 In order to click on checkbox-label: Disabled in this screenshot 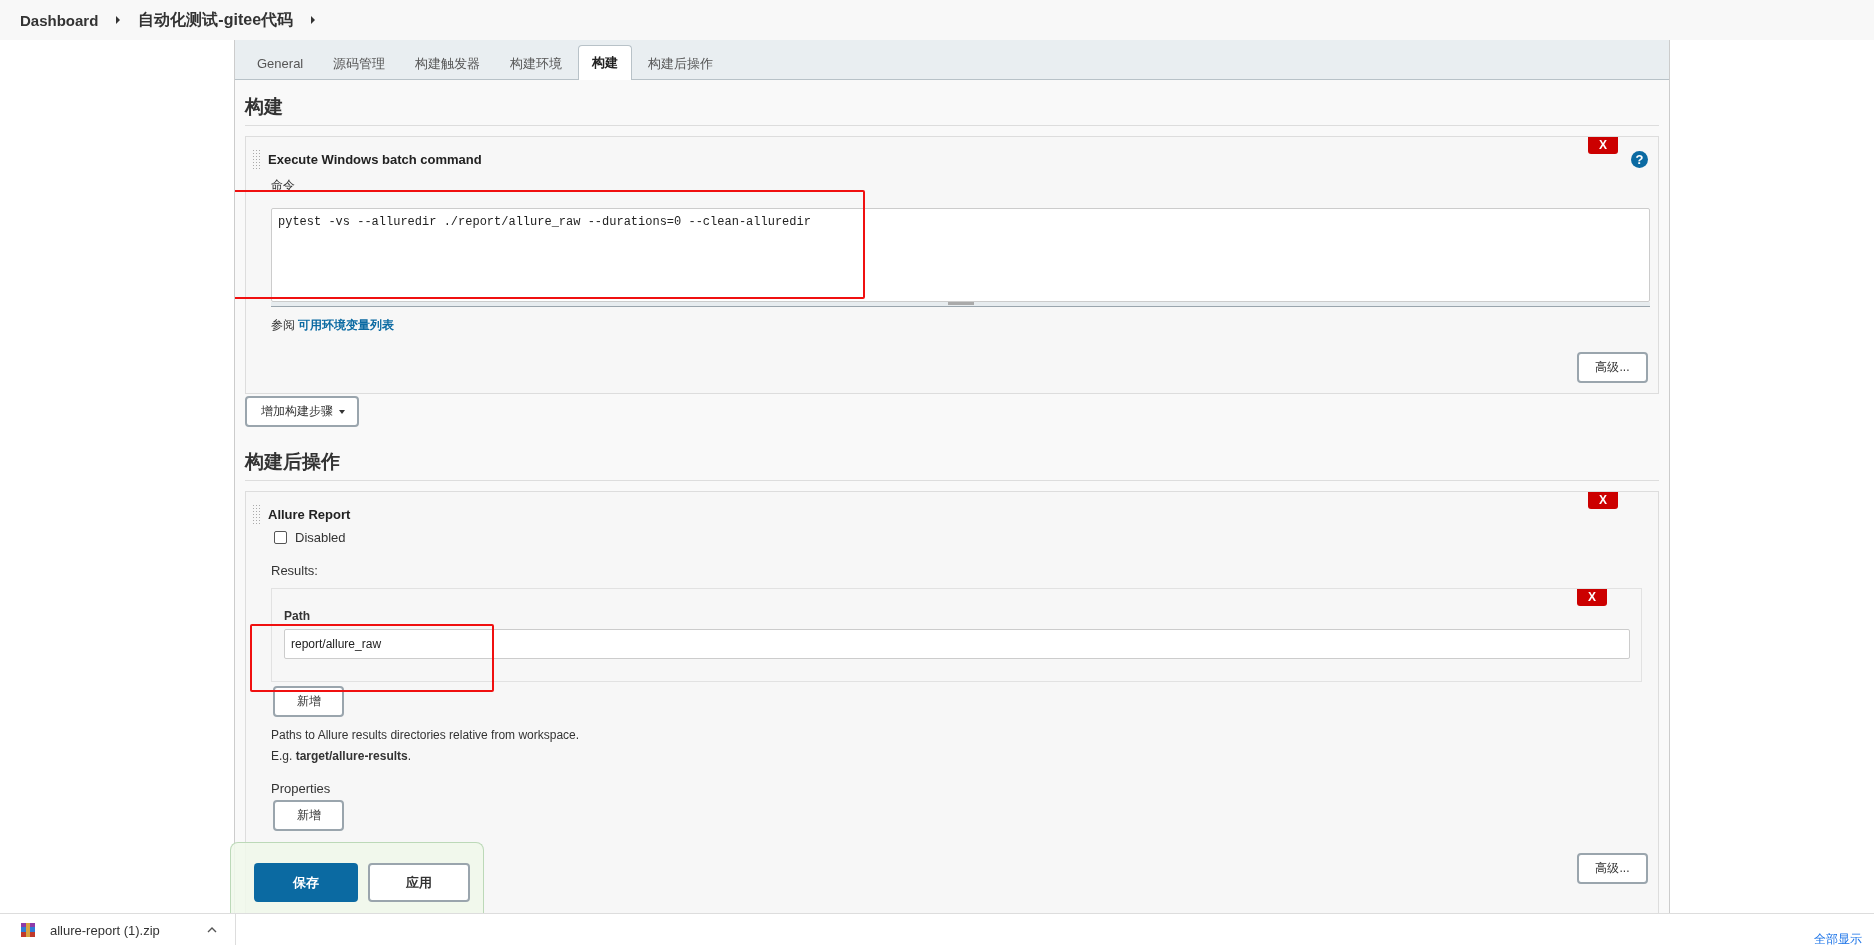, I will do `click(320, 537)`.